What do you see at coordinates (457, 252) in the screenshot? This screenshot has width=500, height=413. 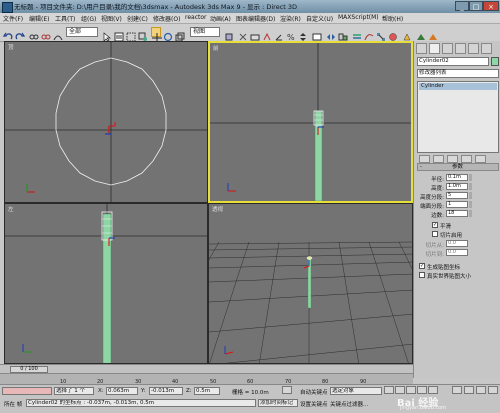 I see `slice-to-input: 0.0` at bounding box center [457, 252].